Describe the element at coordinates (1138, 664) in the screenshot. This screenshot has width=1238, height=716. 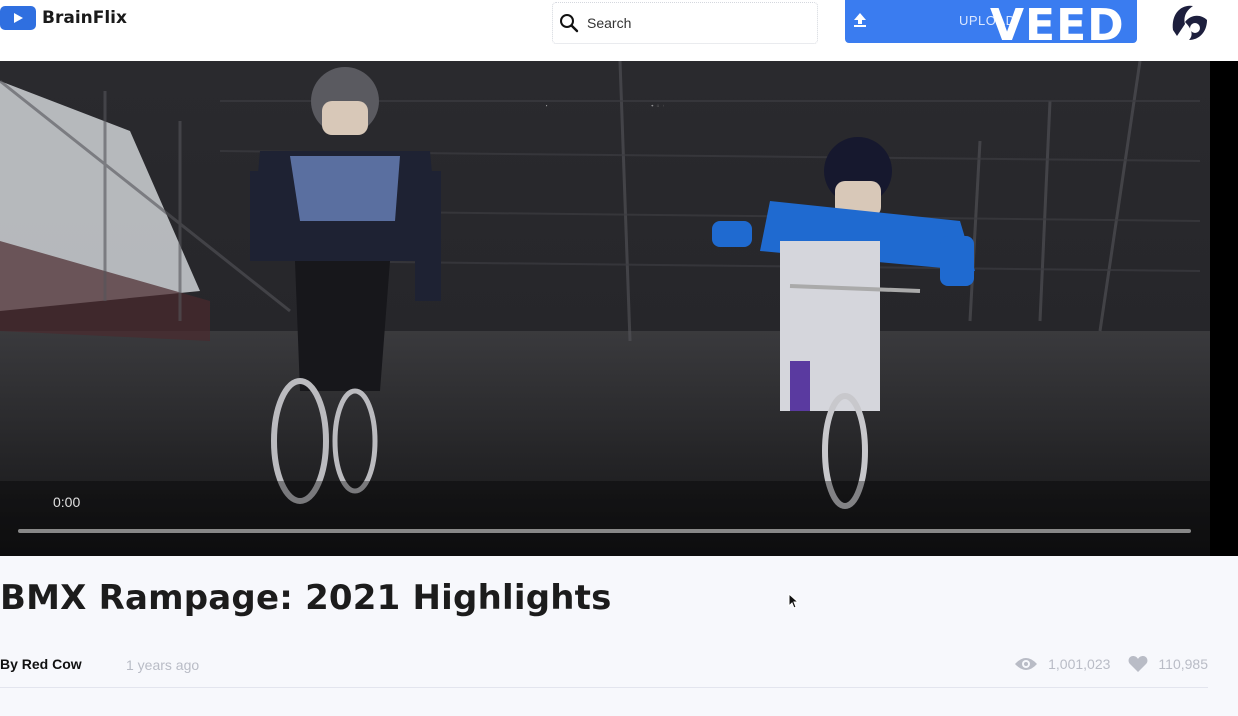
I see `heart-icon` at that location.